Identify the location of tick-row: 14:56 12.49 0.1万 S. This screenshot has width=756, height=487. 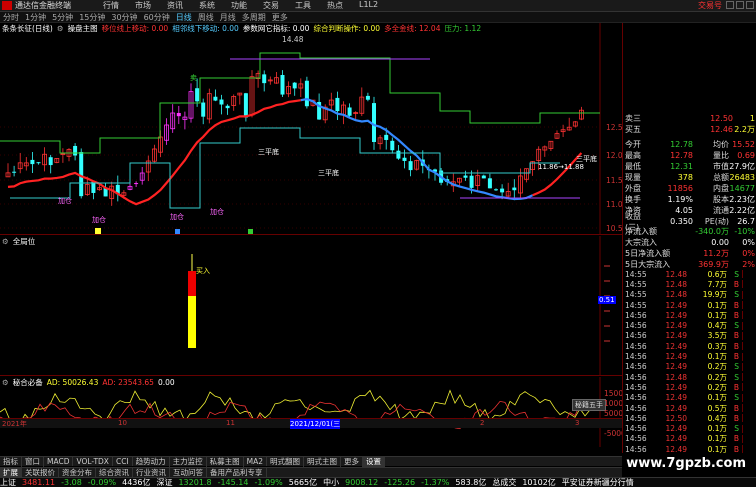
(690, 429).